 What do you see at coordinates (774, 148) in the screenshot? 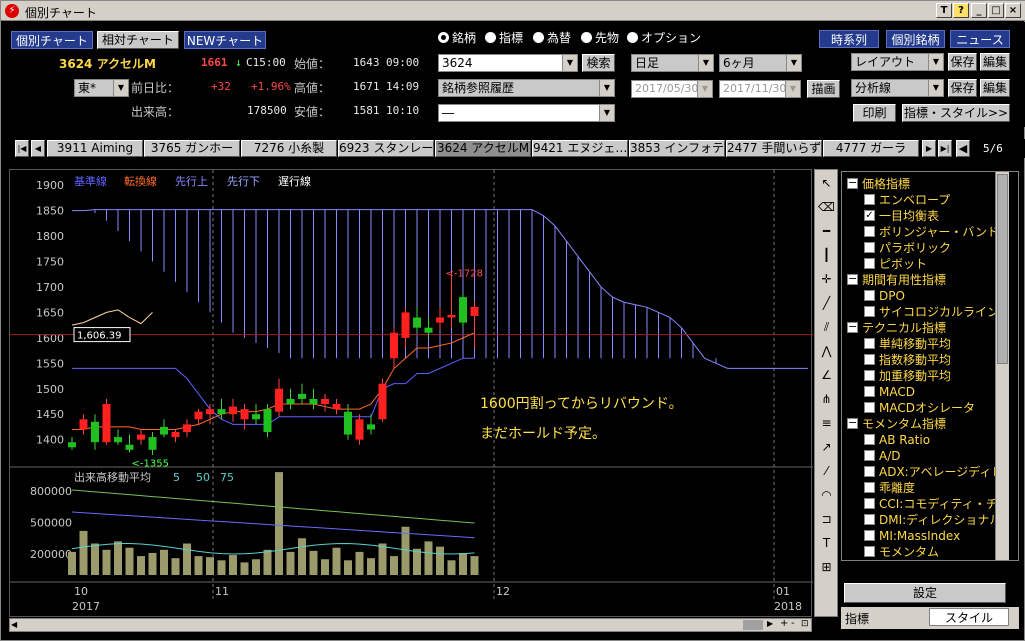
I see `stock-tab: 2477 手間いらず` at bounding box center [774, 148].